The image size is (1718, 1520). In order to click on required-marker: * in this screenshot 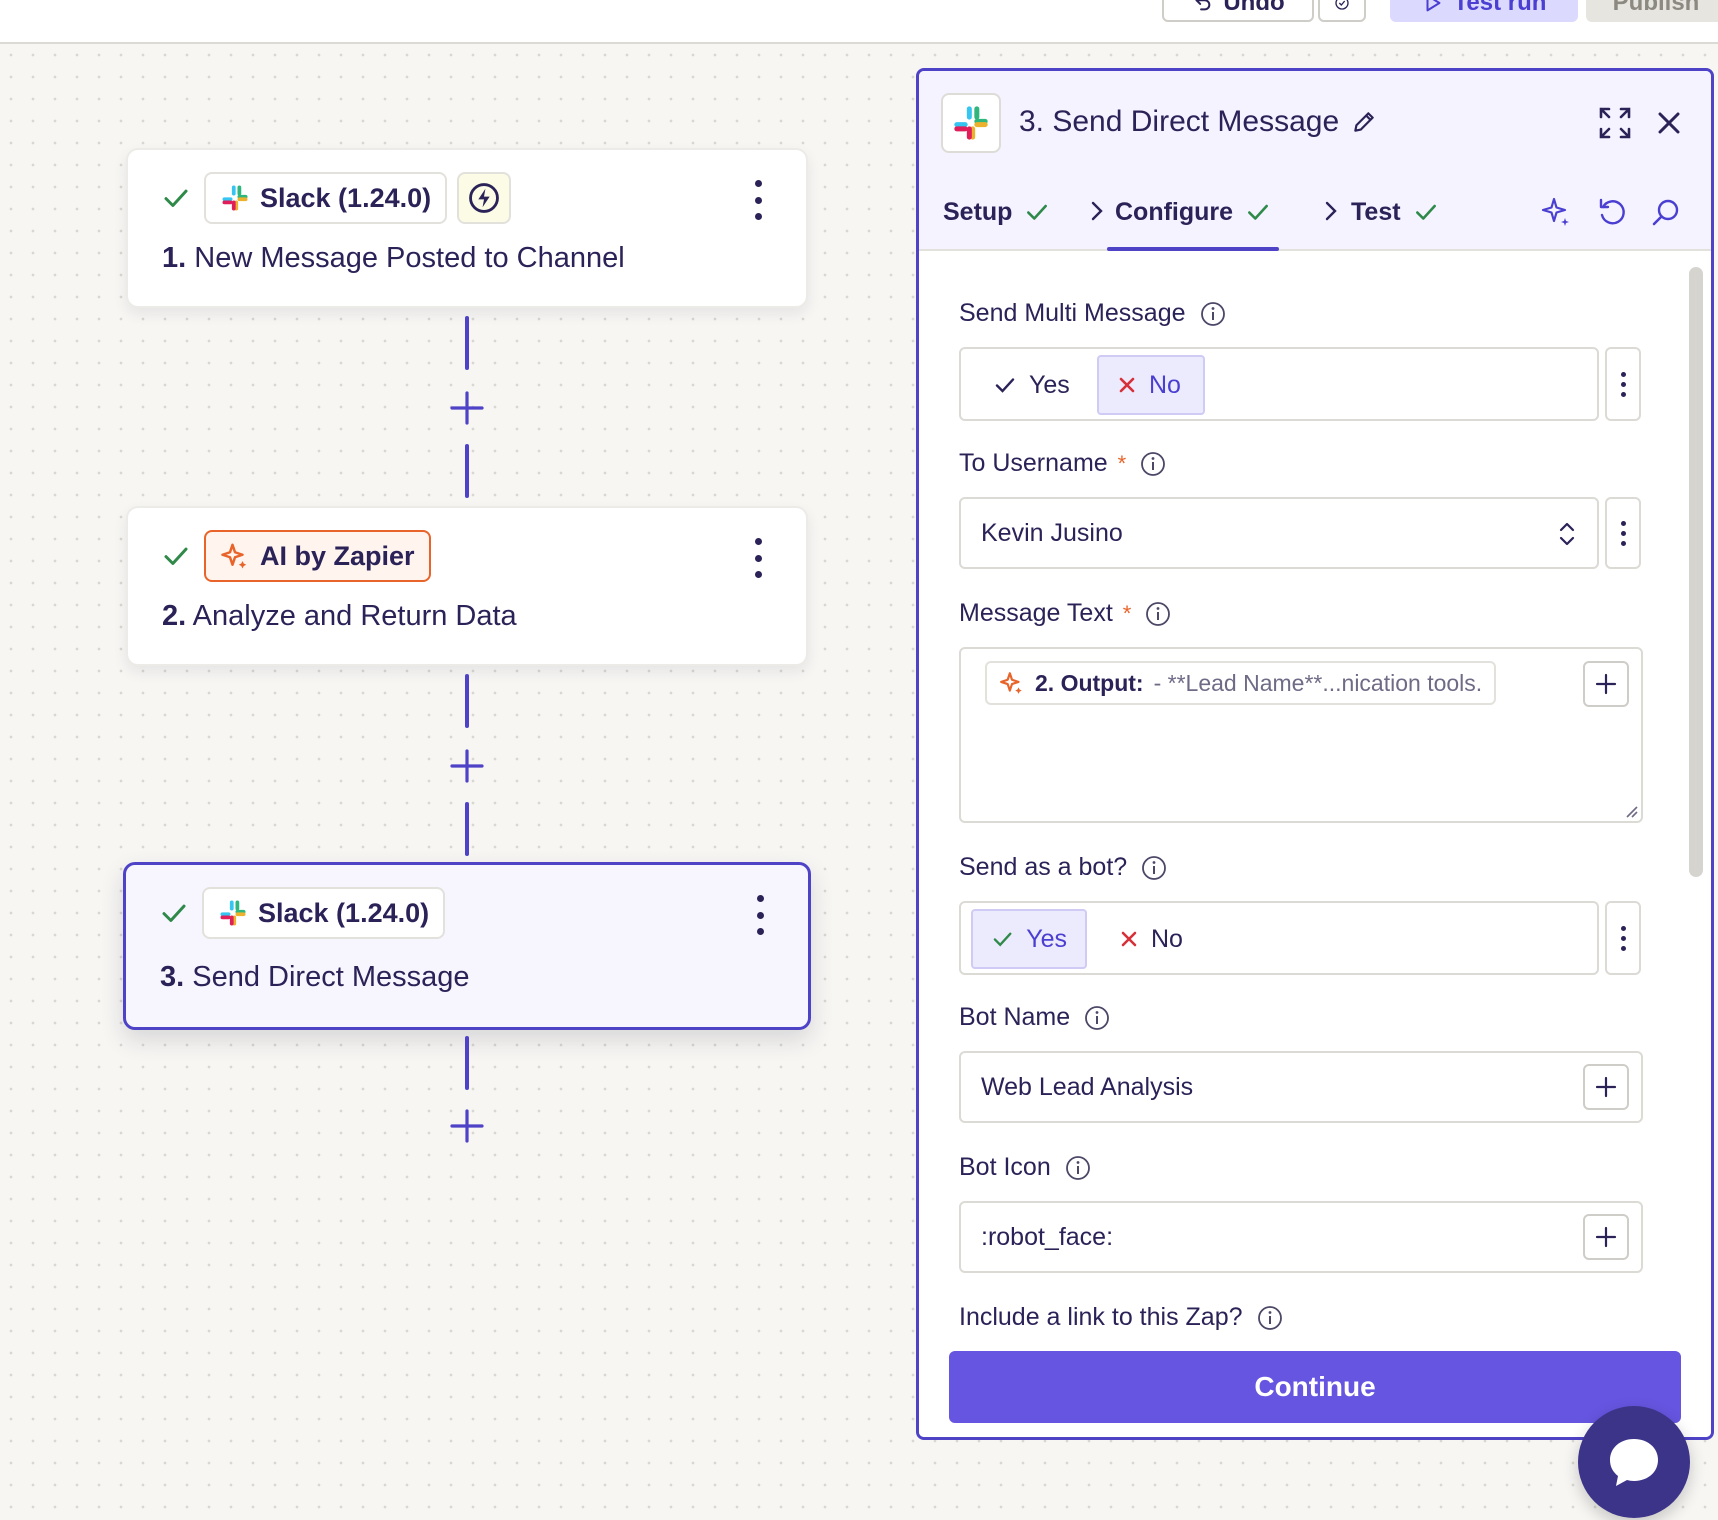, I will do `click(1122, 463)`.